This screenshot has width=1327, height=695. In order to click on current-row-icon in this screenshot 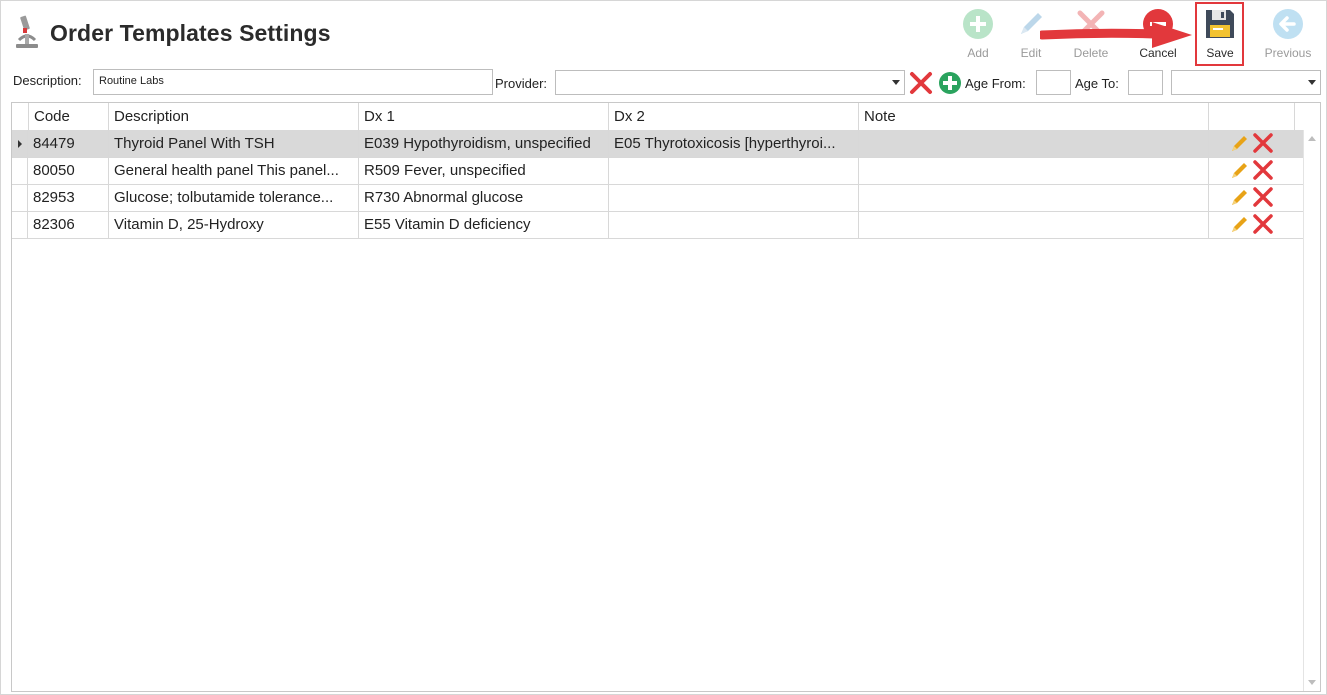, I will do `click(20, 144)`.